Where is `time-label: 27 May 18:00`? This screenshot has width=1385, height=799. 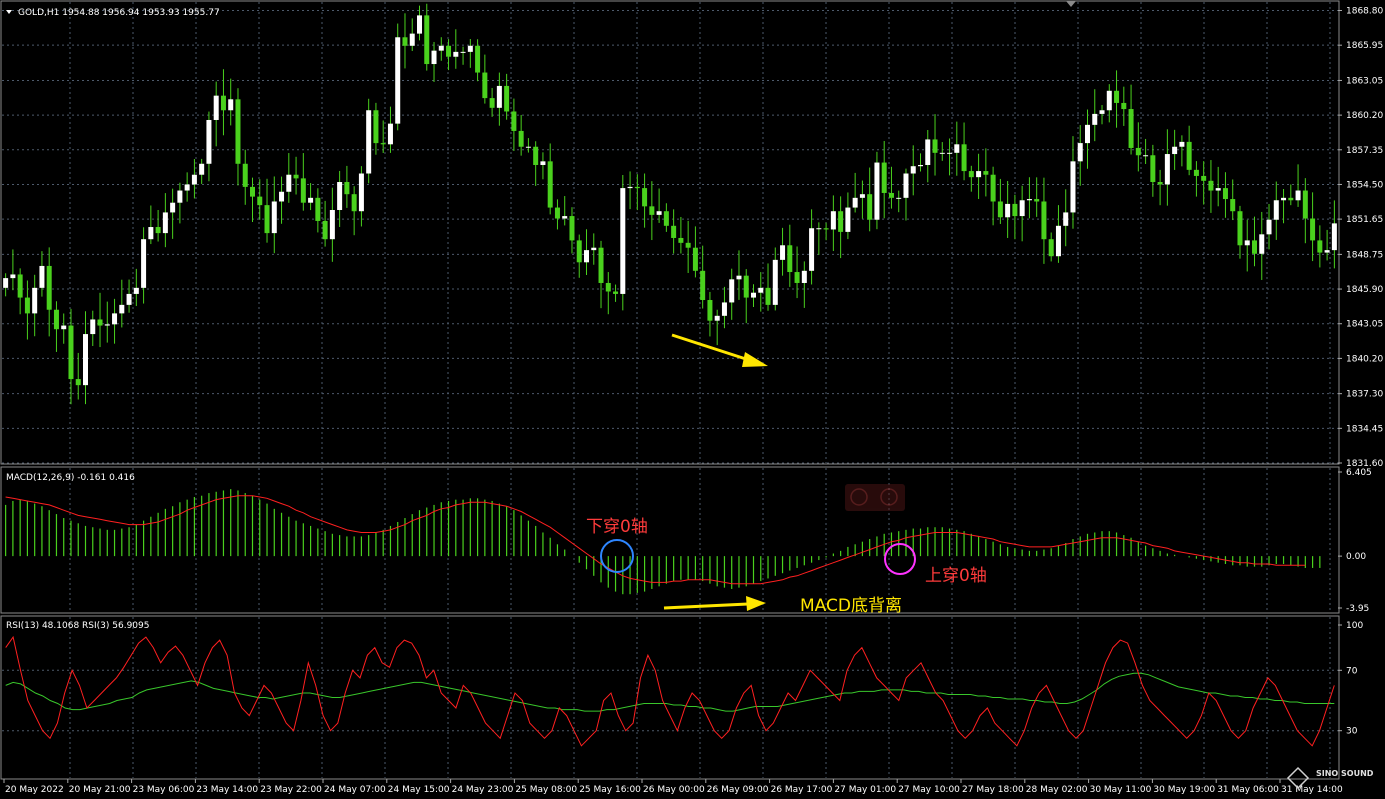
time-label: 27 May 18:00 is located at coordinates (993, 790).